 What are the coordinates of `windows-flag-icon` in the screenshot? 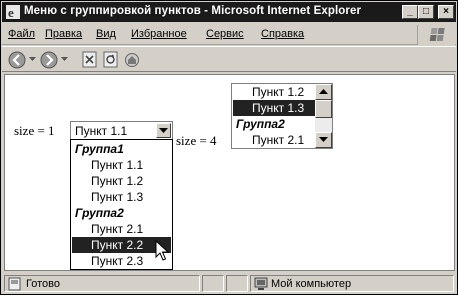 It's located at (437, 34).